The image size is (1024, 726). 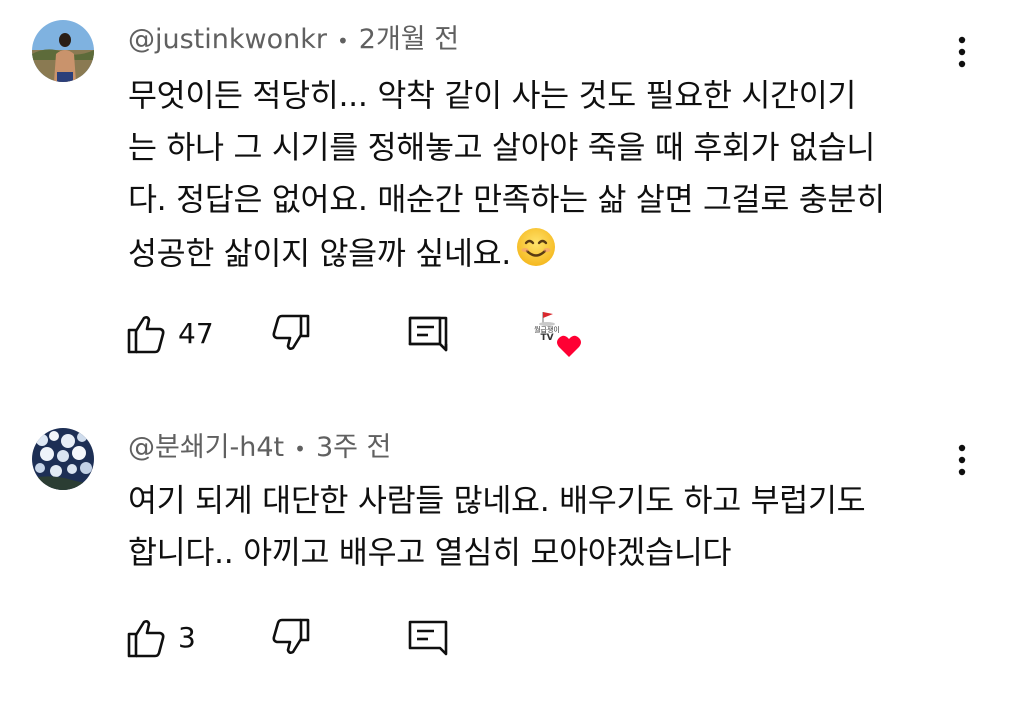 I want to click on like-count: 3, so click(x=187, y=637).